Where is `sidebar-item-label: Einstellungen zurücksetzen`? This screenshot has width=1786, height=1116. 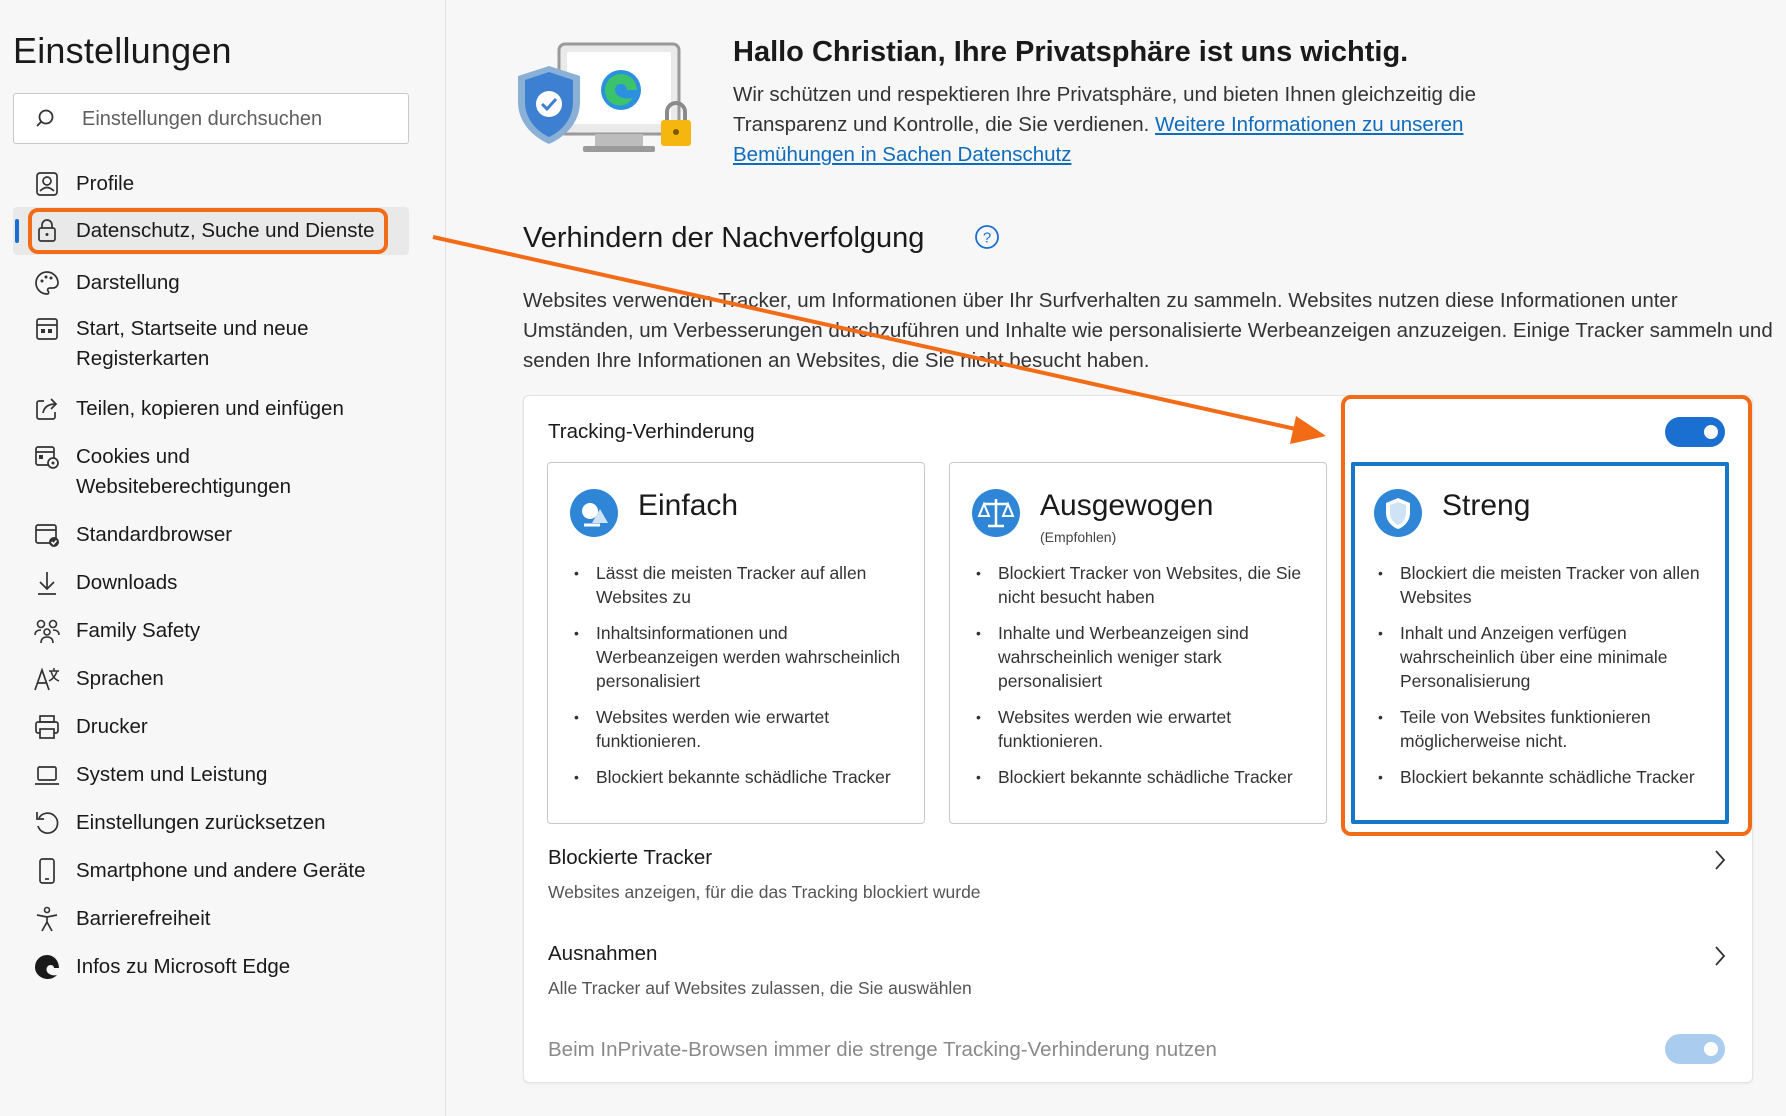
sidebar-item-label: Einstellungen zurücksetzen is located at coordinates (201, 822).